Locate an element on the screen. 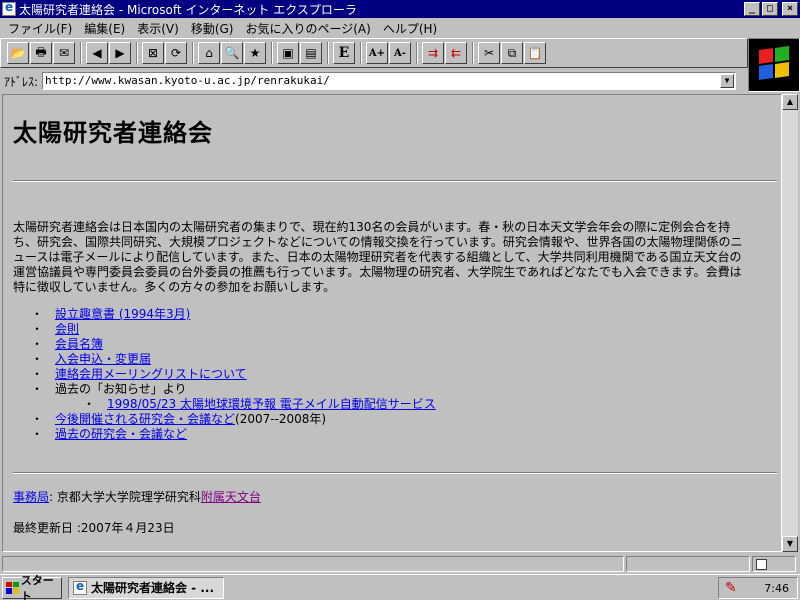  menu-go: 移動(G) is located at coordinates (212, 28).